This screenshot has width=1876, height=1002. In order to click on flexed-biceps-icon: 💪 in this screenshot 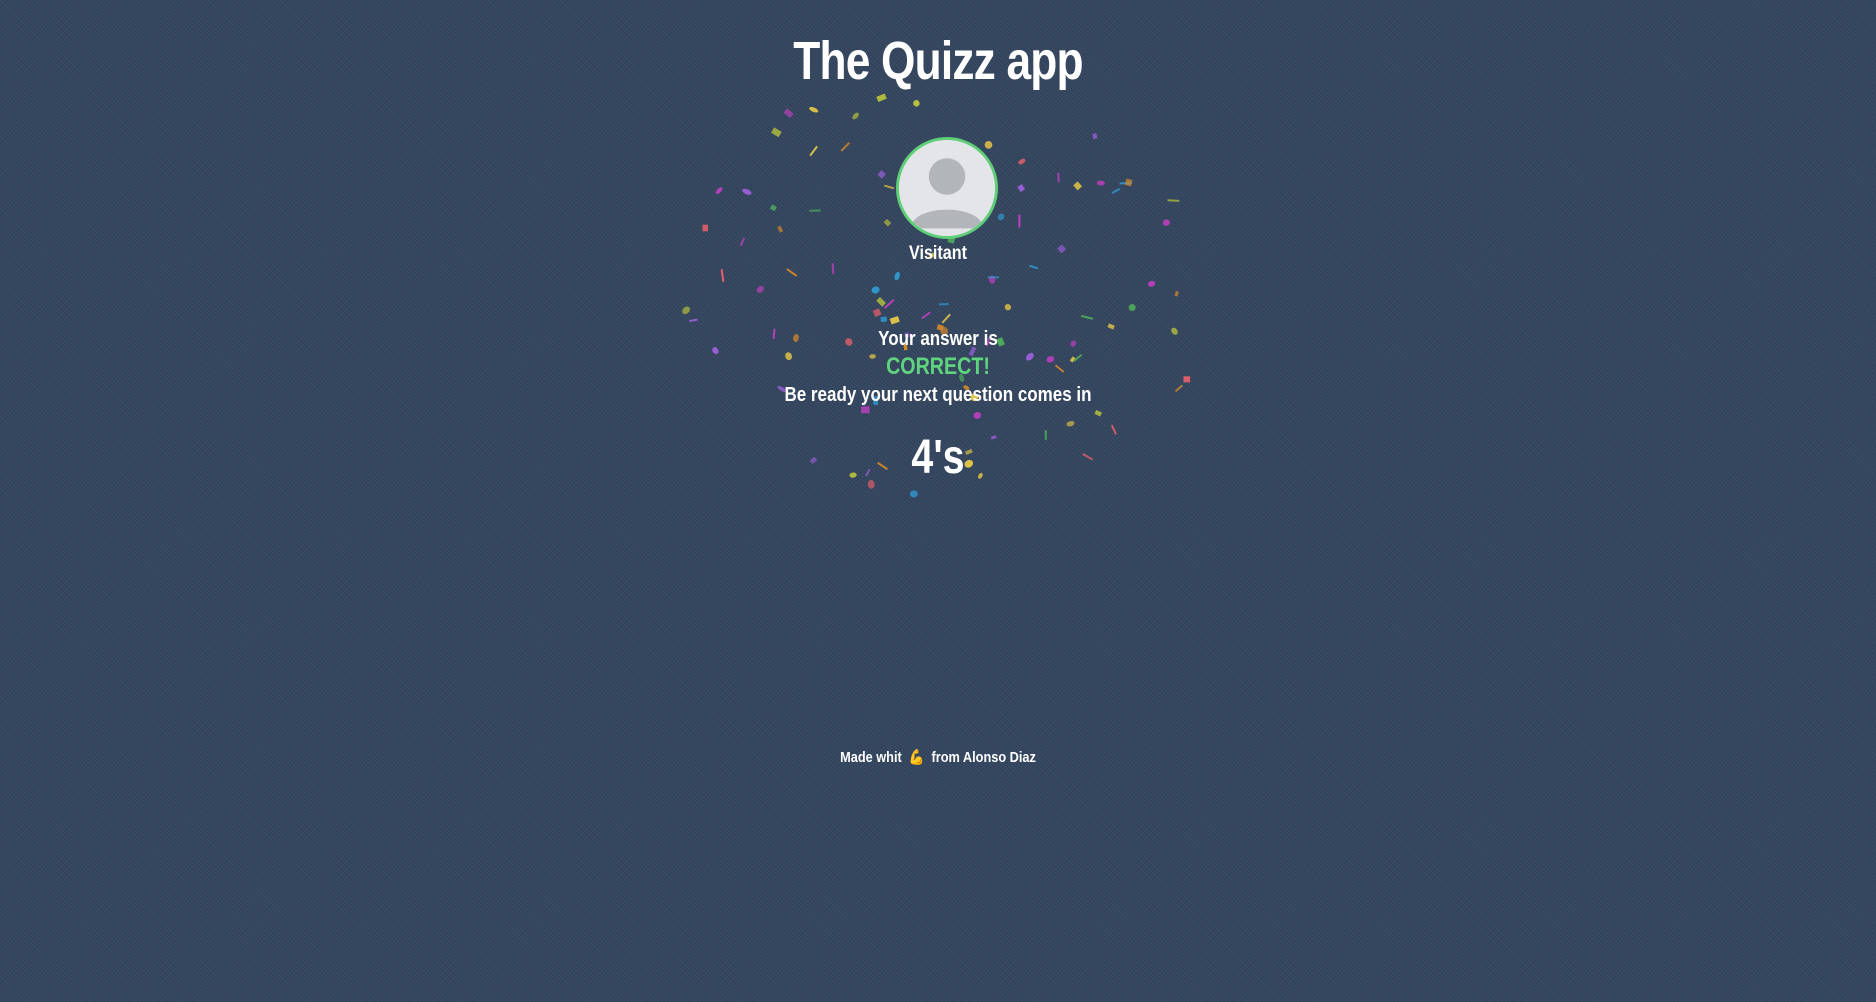, I will do `click(916, 757)`.